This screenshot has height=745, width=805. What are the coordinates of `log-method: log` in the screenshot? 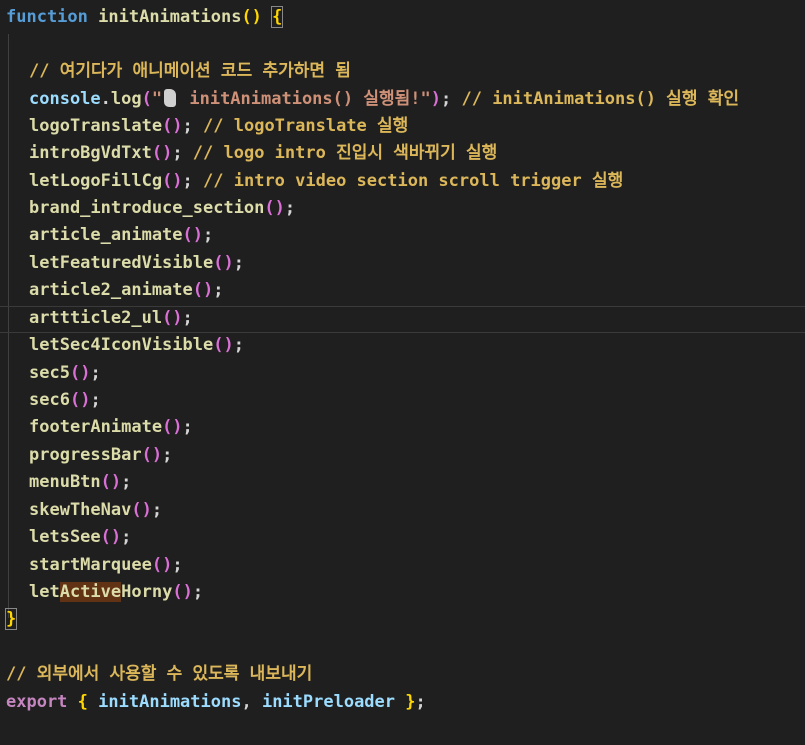 It's located at (126, 99).